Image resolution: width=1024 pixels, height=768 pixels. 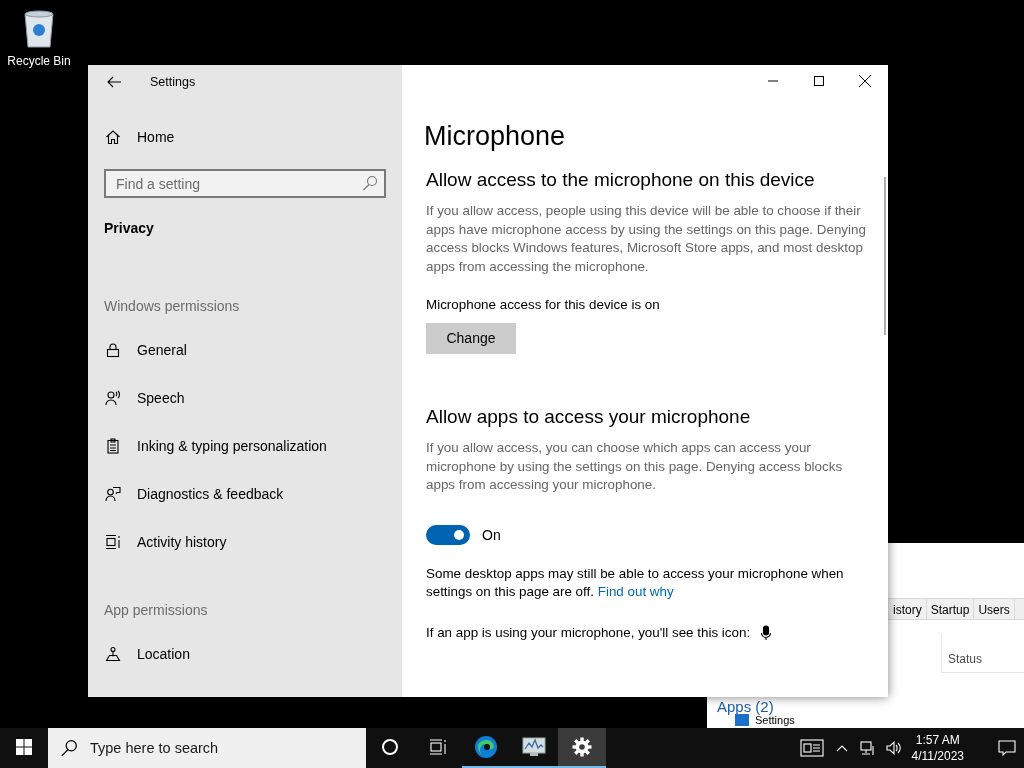 What do you see at coordinates (471, 338) in the screenshot?
I see `change-button: Change` at bounding box center [471, 338].